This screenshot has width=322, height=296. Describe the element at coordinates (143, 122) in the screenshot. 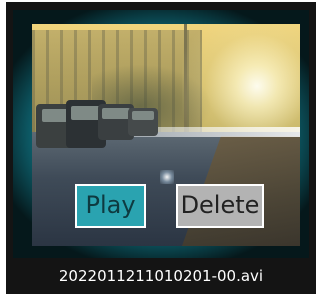

I see `thumbnail-car` at that location.